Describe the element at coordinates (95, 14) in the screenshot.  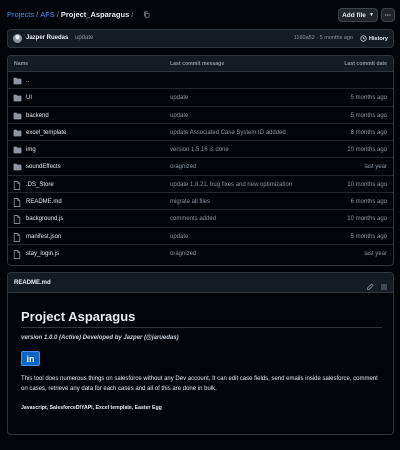
I see `breadcrumb-current: Project_Asparagus` at that location.